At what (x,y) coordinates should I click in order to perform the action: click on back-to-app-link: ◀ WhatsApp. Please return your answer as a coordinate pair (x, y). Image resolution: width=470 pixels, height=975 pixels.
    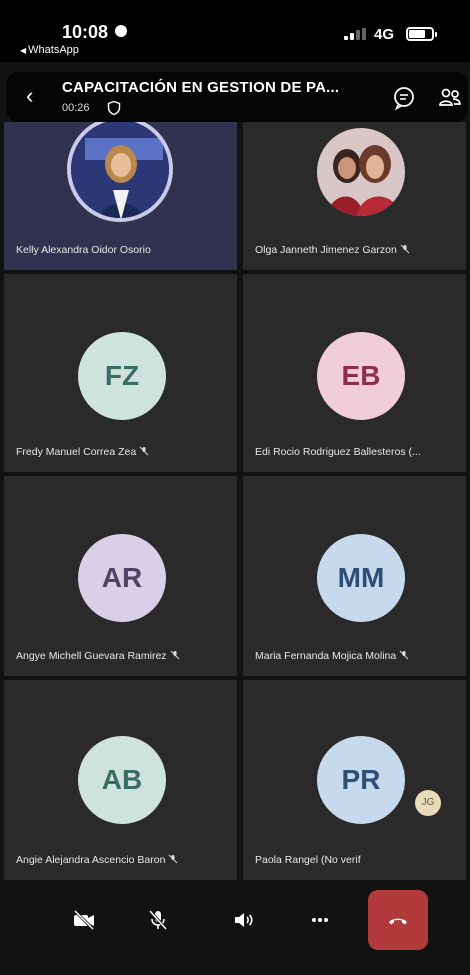
    Looking at the image, I should click on (49, 50).